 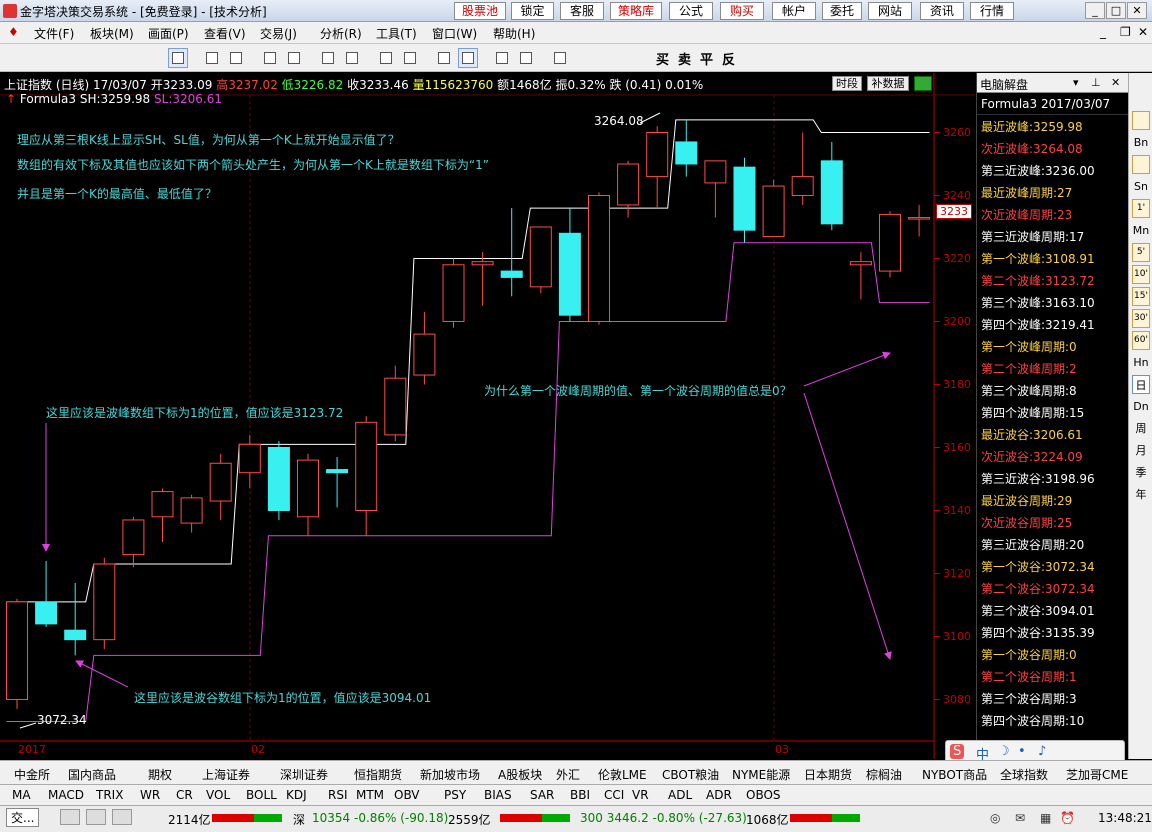 I want to click on line-icon, so click(x=212, y=58).